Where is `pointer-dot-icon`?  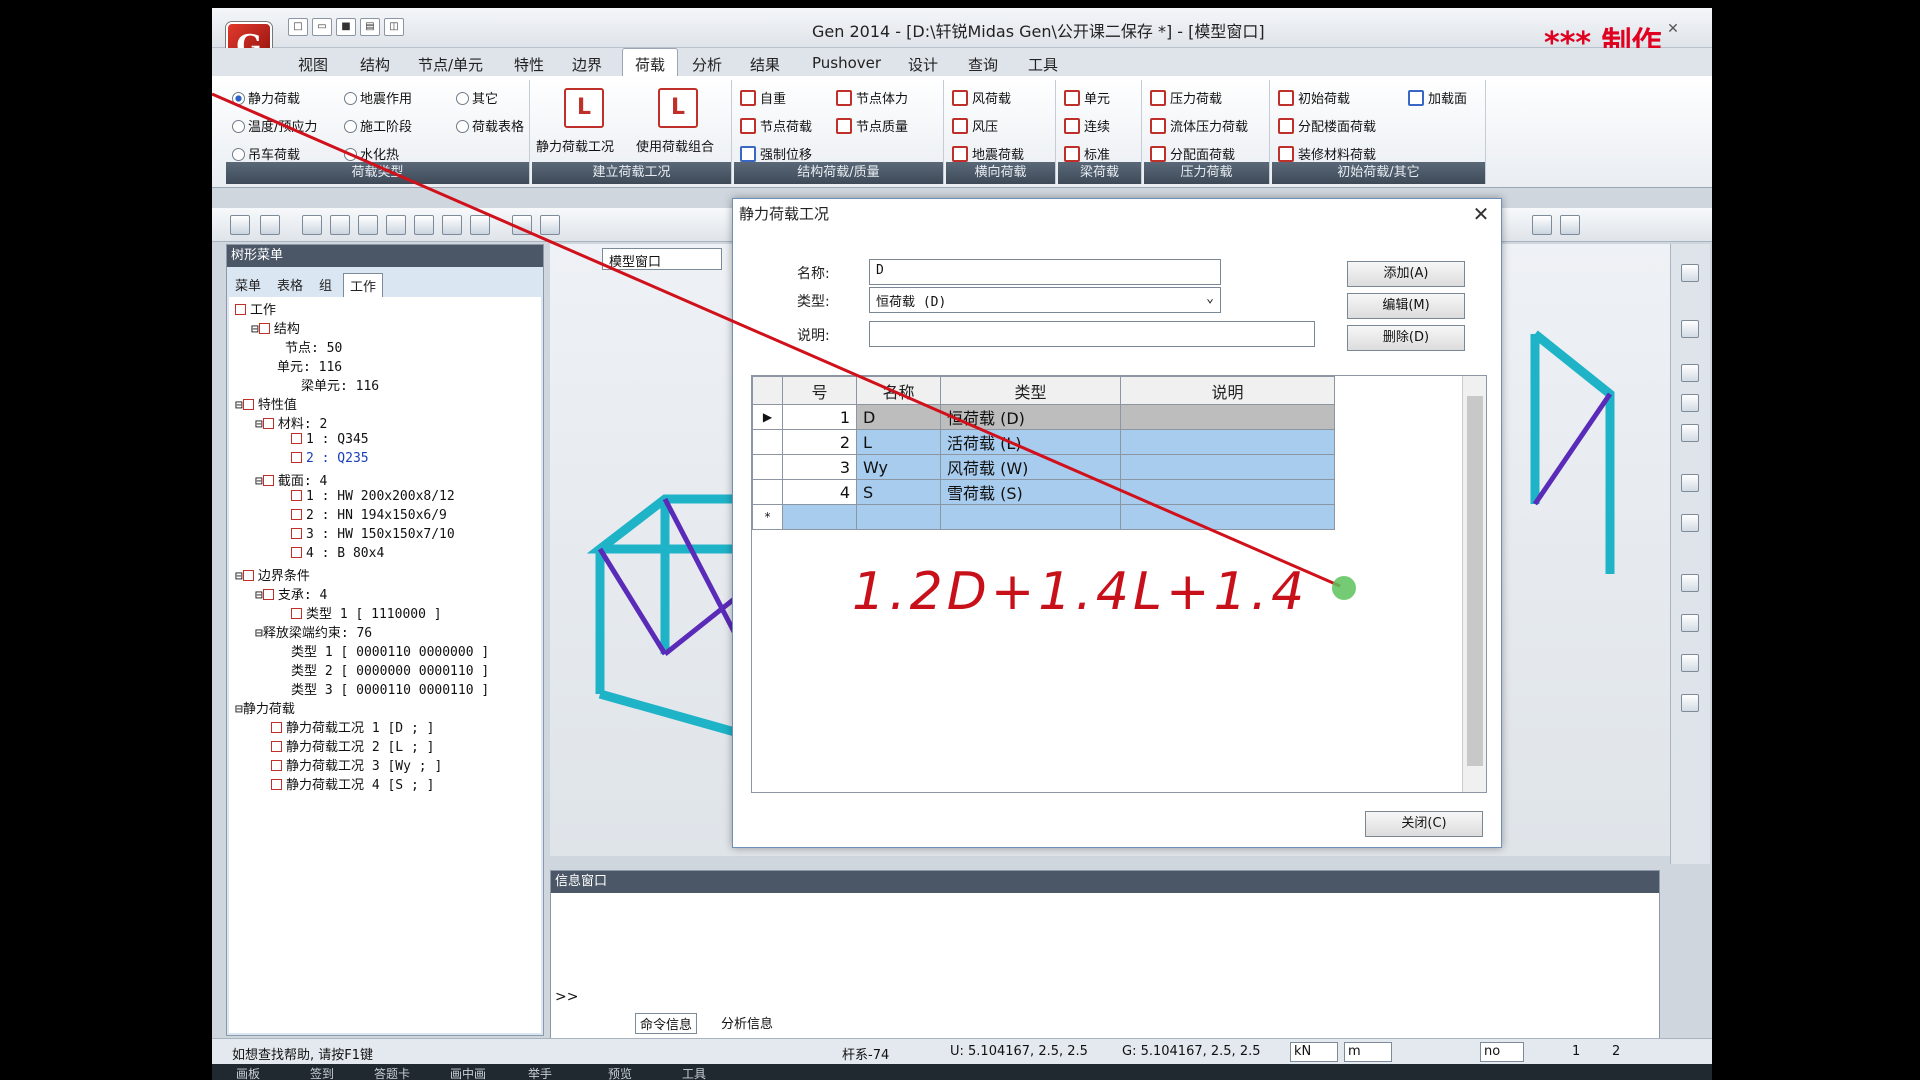 pointer-dot-icon is located at coordinates (1344, 588).